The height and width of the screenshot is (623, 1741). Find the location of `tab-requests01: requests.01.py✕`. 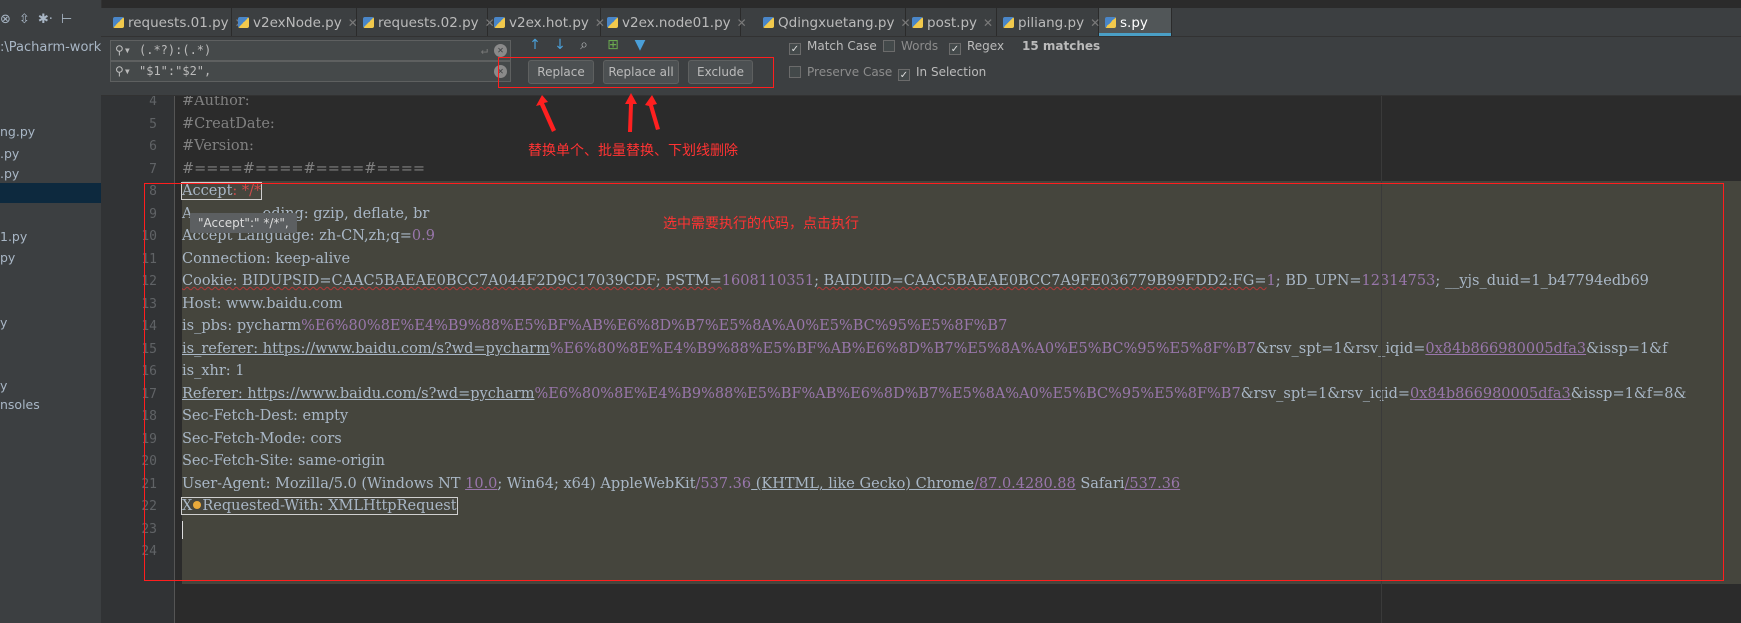

tab-requests01: requests.01.py✕ is located at coordinates (176, 22).